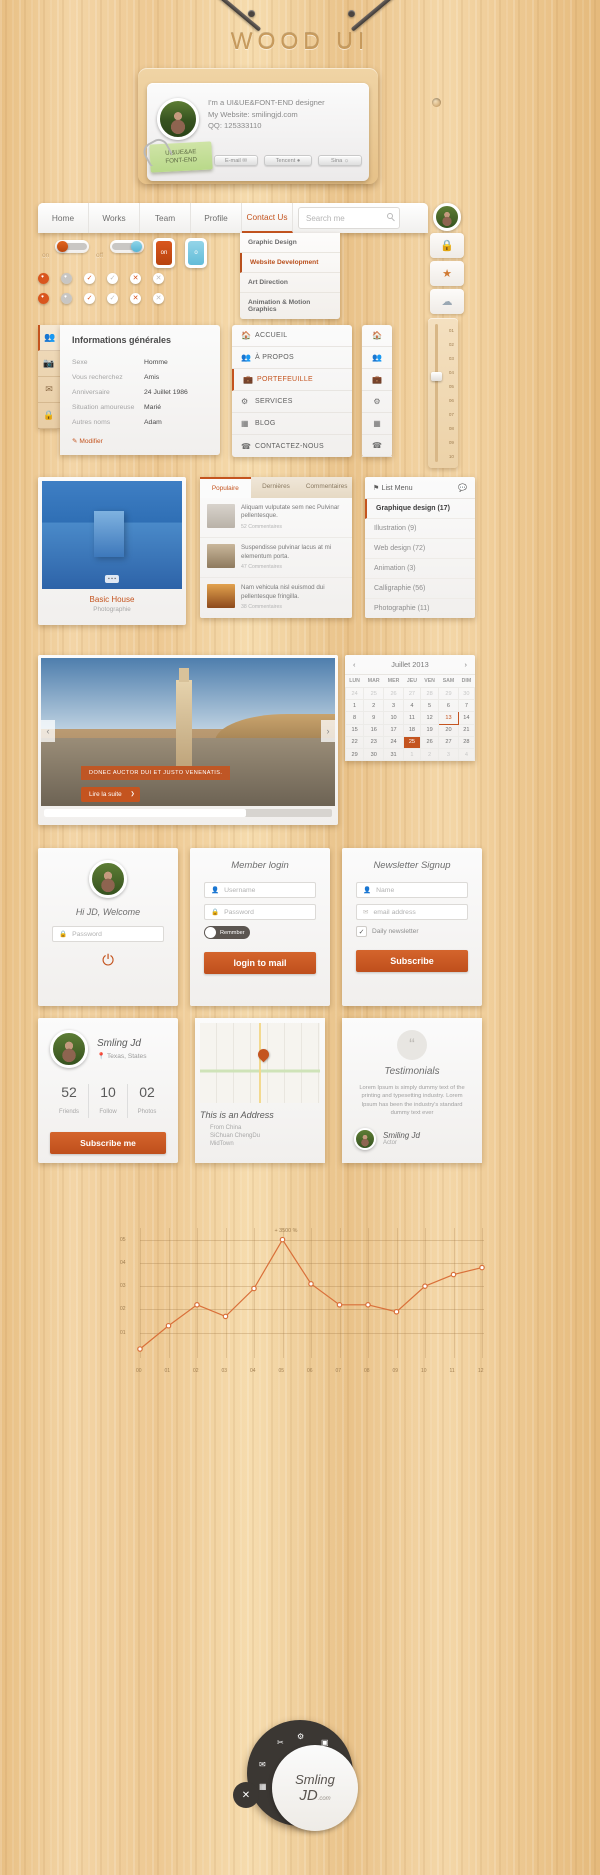 The height and width of the screenshot is (1875, 600). What do you see at coordinates (246, 1795) in the screenshot?
I see `footer-close-button: ✕` at bounding box center [246, 1795].